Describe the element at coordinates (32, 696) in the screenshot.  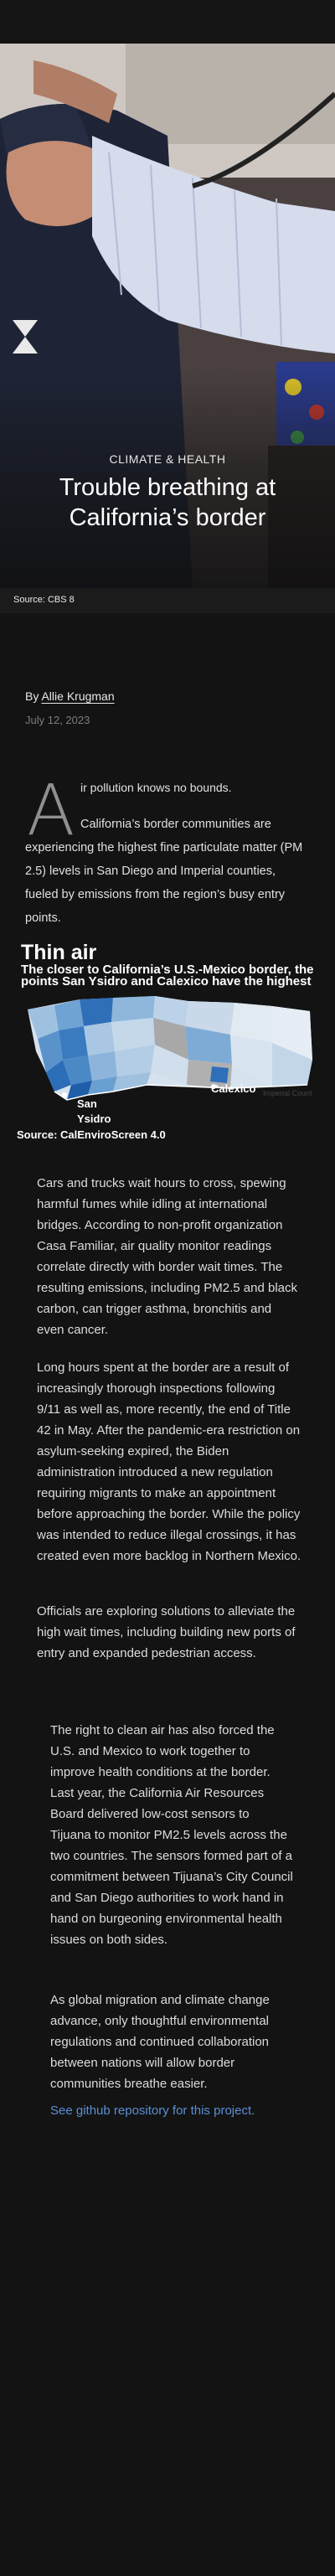
I see `byline-prefix: By` at that location.